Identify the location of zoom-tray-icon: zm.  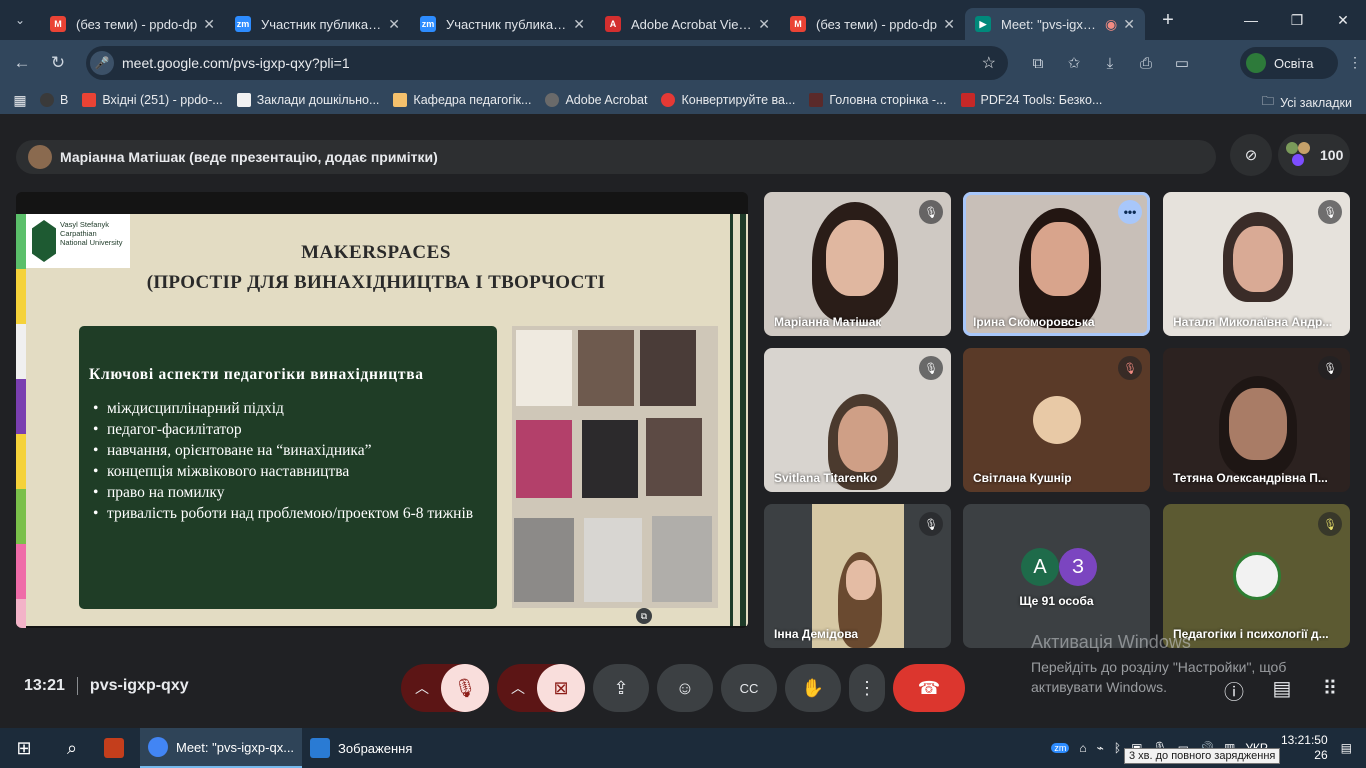
(1060, 748).